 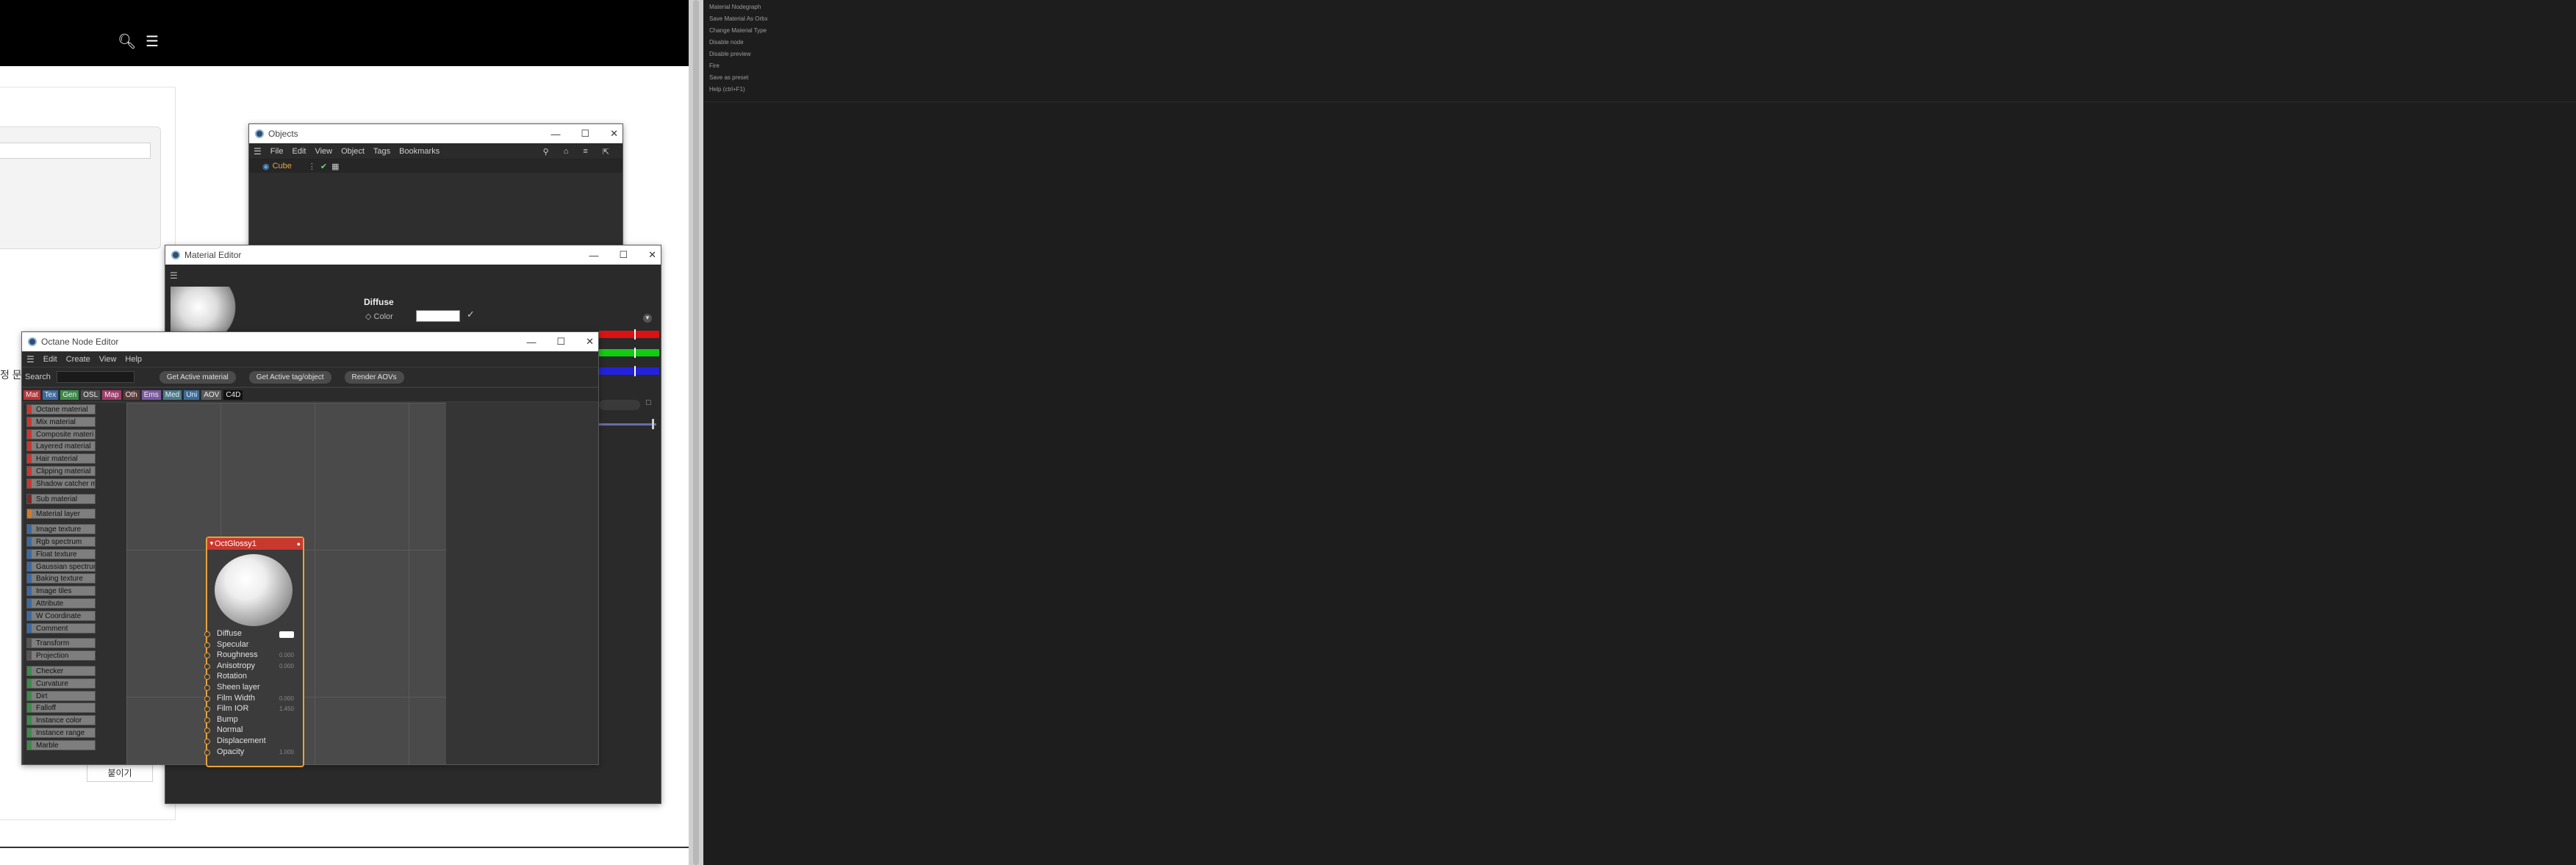 What do you see at coordinates (78, 359) in the screenshot?
I see `menu-item: Create` at bounding box center [78, 359].